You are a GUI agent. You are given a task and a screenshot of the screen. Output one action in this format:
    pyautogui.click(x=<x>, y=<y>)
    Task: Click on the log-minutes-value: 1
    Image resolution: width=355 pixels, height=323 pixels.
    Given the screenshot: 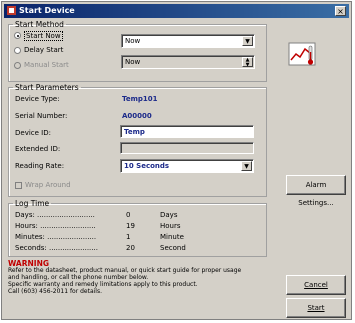 What is the action you would take?
    pyautogui.click(x=128, y=237)
    